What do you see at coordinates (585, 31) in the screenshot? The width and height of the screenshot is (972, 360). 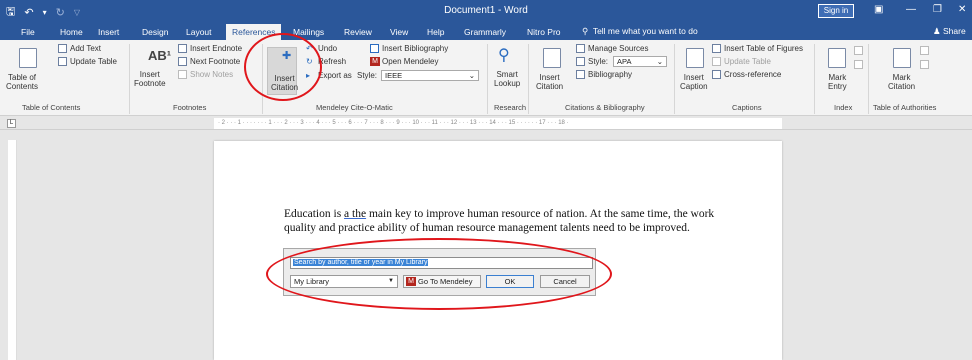 I see `lightbulb-icon: ⚲` at bounding box center [585, 31].